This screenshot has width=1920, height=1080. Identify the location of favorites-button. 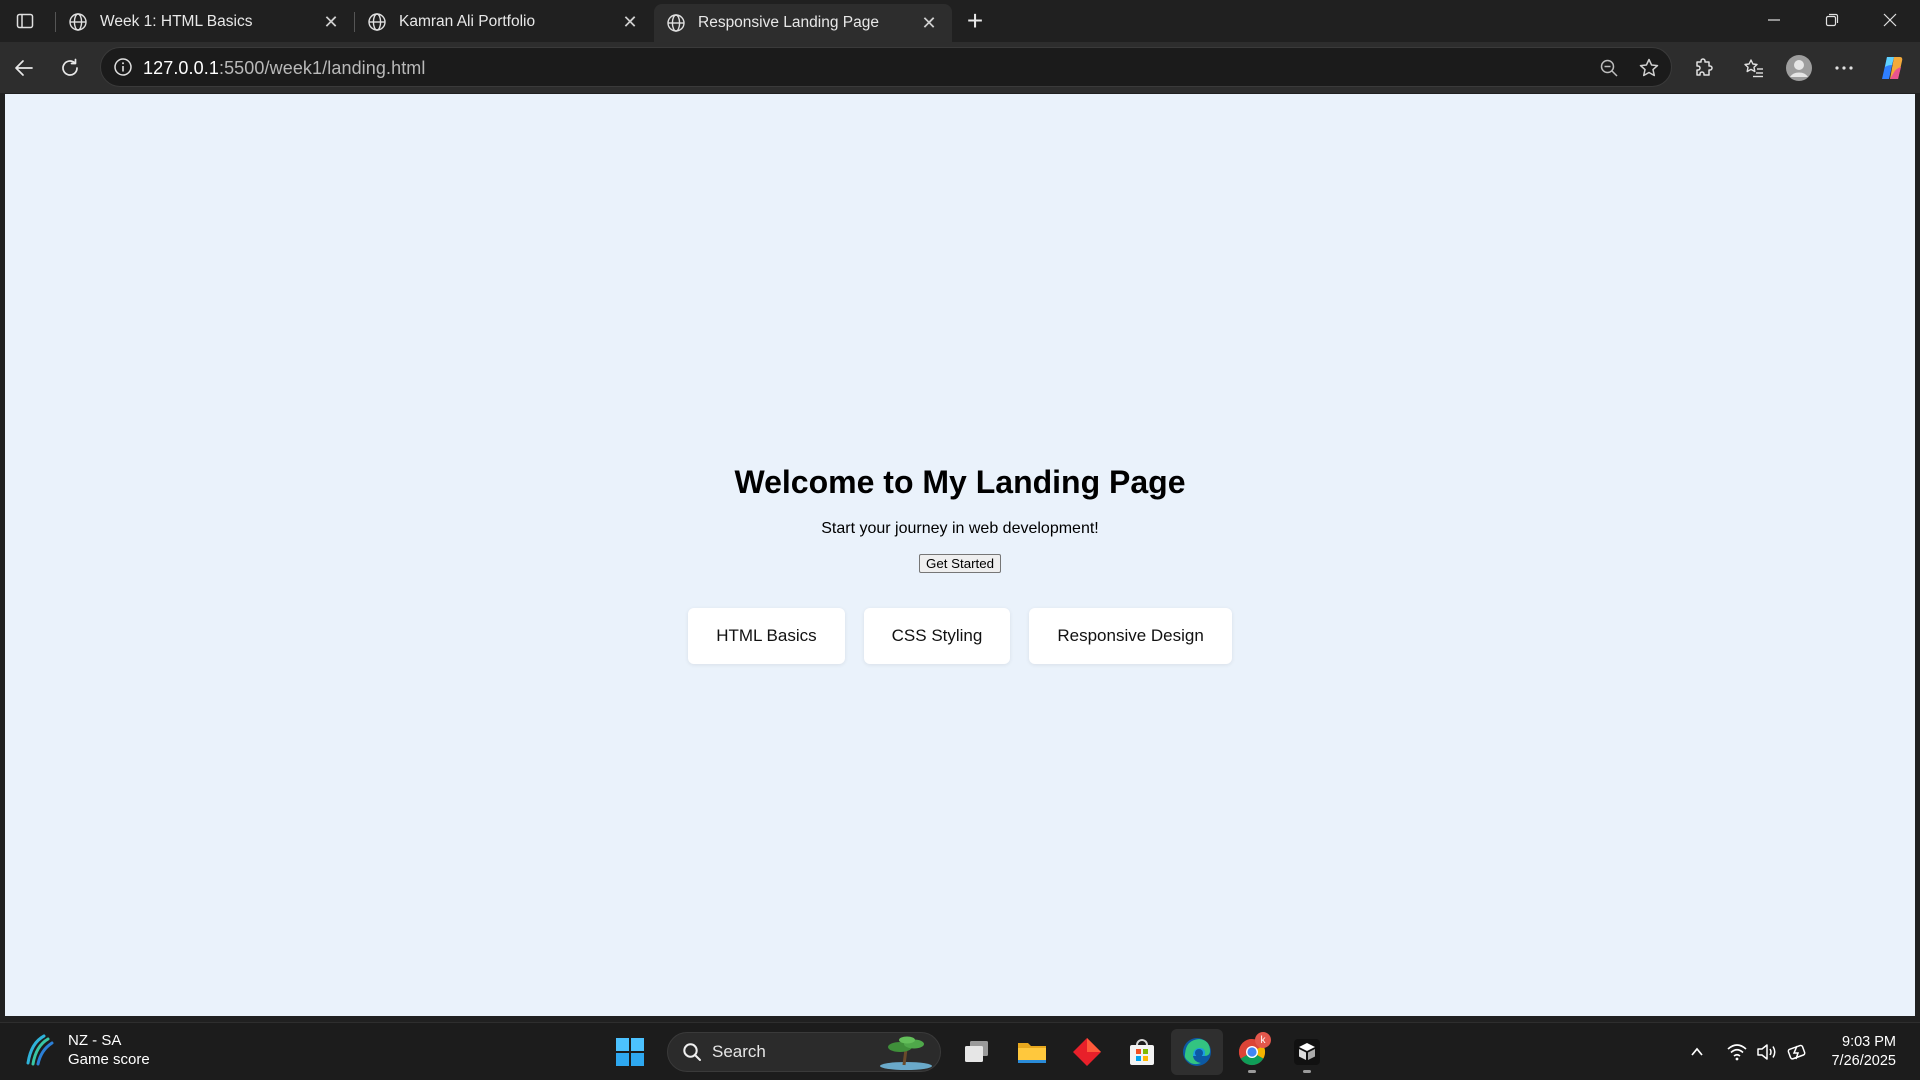
(1754, 68).